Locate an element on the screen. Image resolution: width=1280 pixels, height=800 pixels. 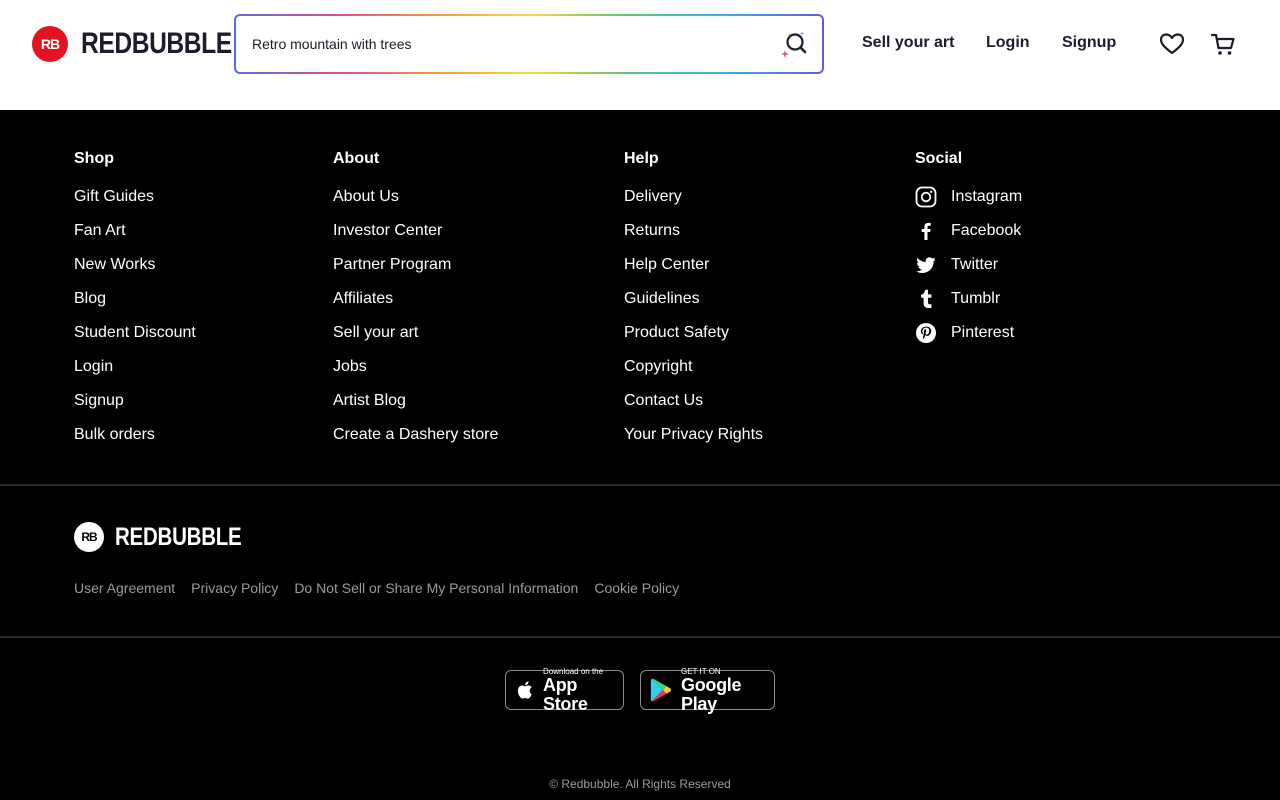
footer-link-help-center: Help Center is located at coordinates (666, 265).